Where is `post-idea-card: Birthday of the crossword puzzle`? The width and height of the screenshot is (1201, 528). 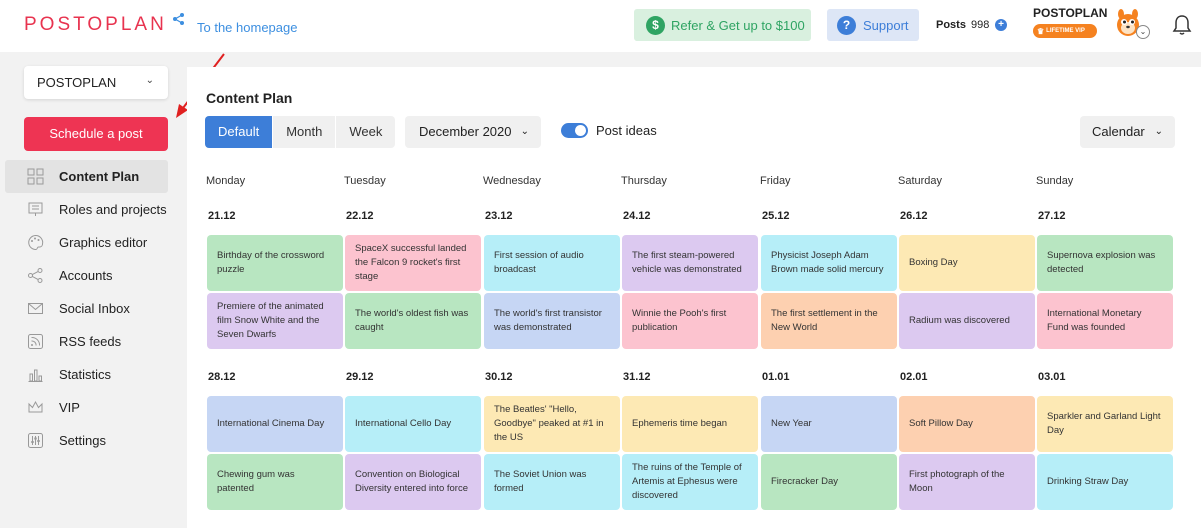 post-idea-card: Birthday of the crossword puzzle is located at coordinates (275, 263).